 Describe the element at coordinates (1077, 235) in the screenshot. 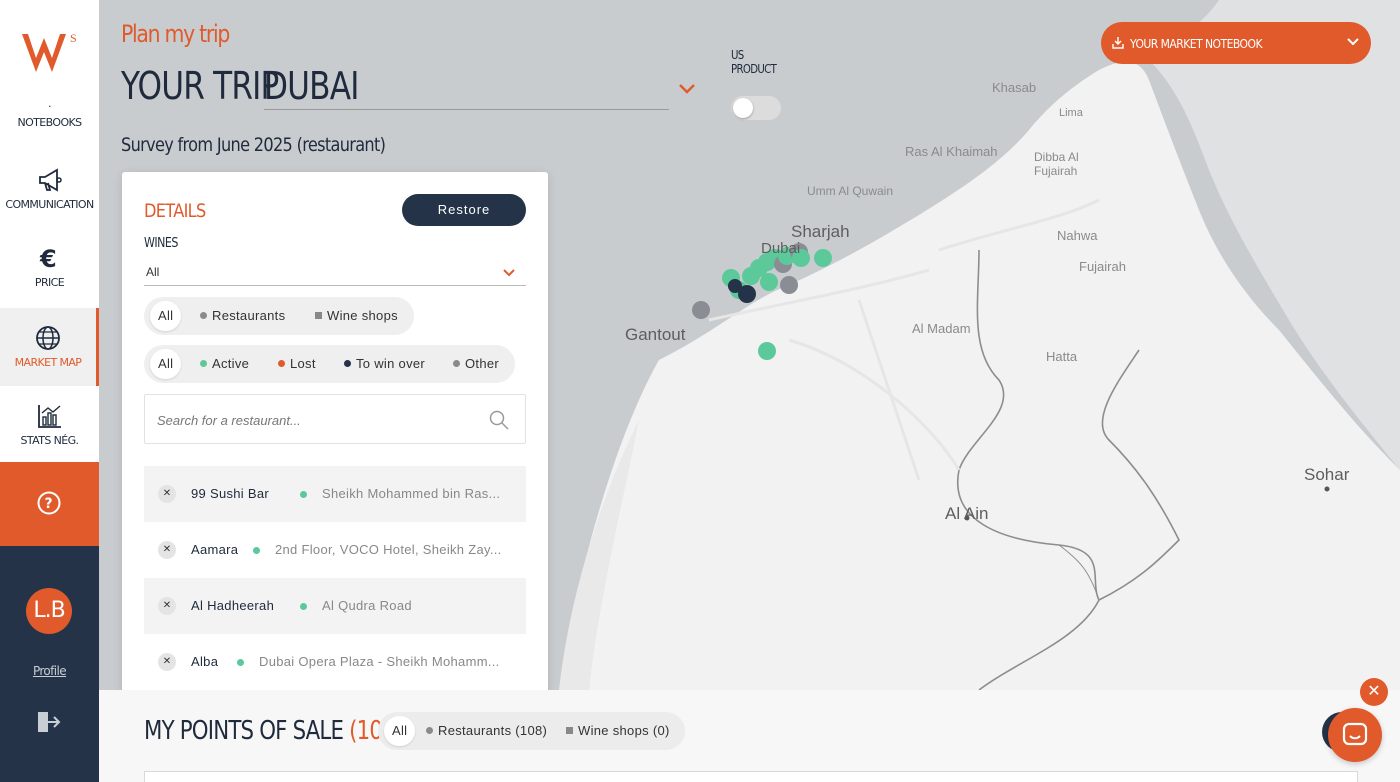

I see `map-label: Nahwa` at that location.